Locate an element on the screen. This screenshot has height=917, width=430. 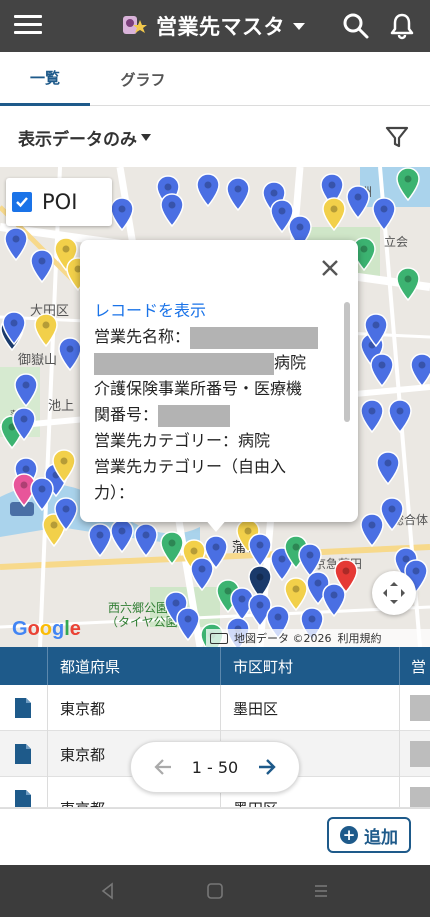
view-tabs: 一覧 グラフ is located at coordinates (215, 79).